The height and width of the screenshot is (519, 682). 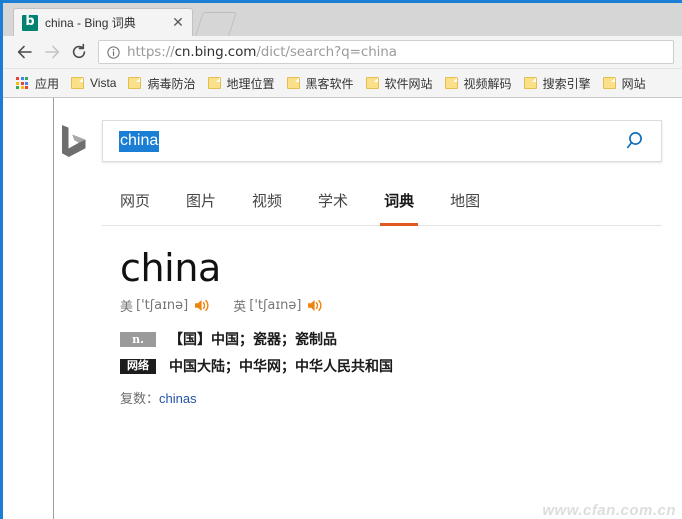 I want to click on pronunciation-row: 美 ['tʃaɪnə] 英 ['tʃaɪnə], so click(x=400, y=305).